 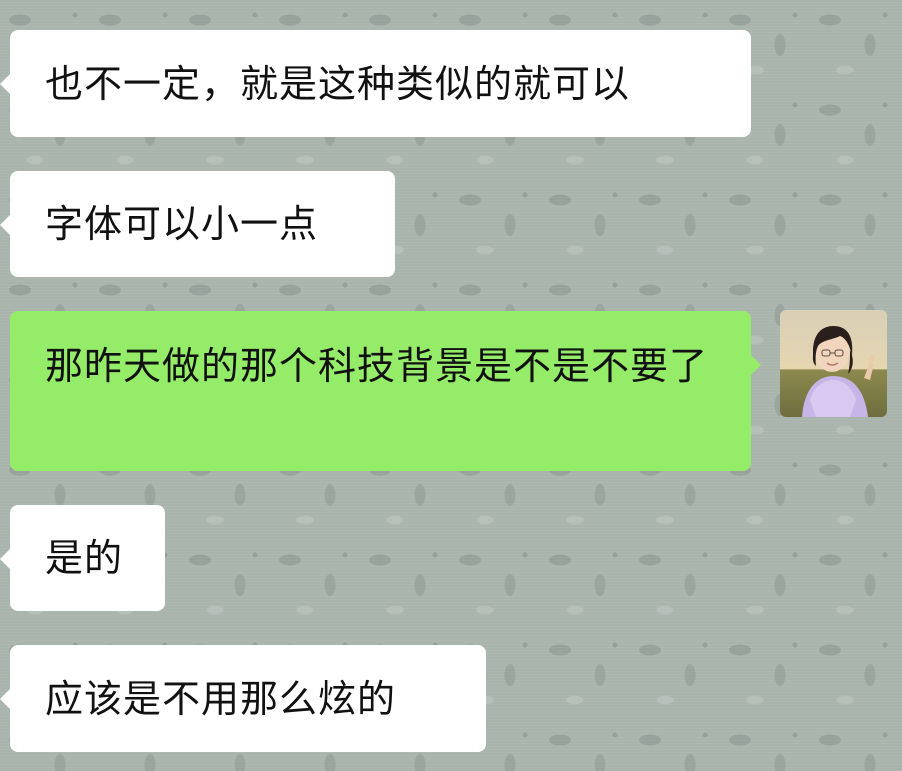 I want to click on user-avatar-icon, so click(x=833, y=363).